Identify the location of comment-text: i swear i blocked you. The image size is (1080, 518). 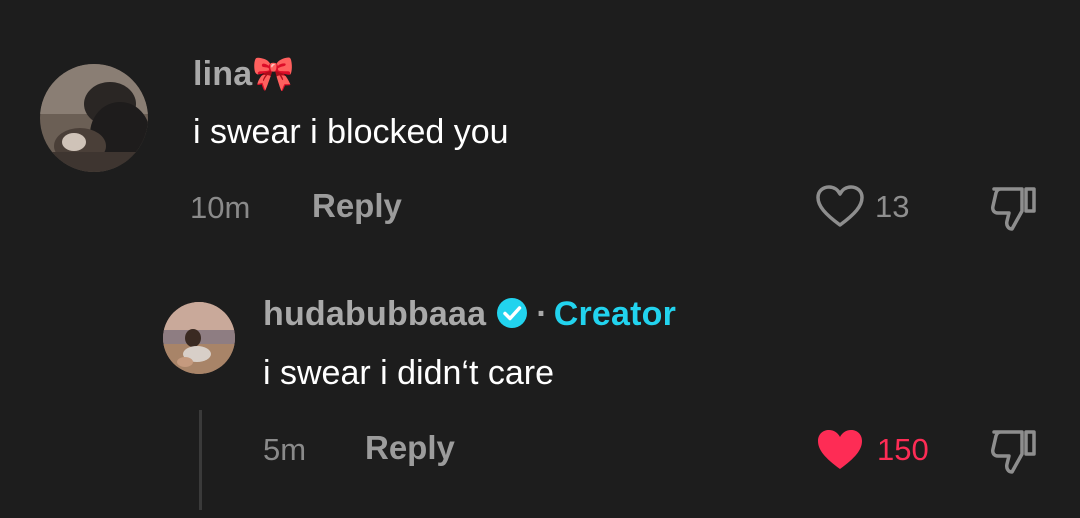
(351, 132).